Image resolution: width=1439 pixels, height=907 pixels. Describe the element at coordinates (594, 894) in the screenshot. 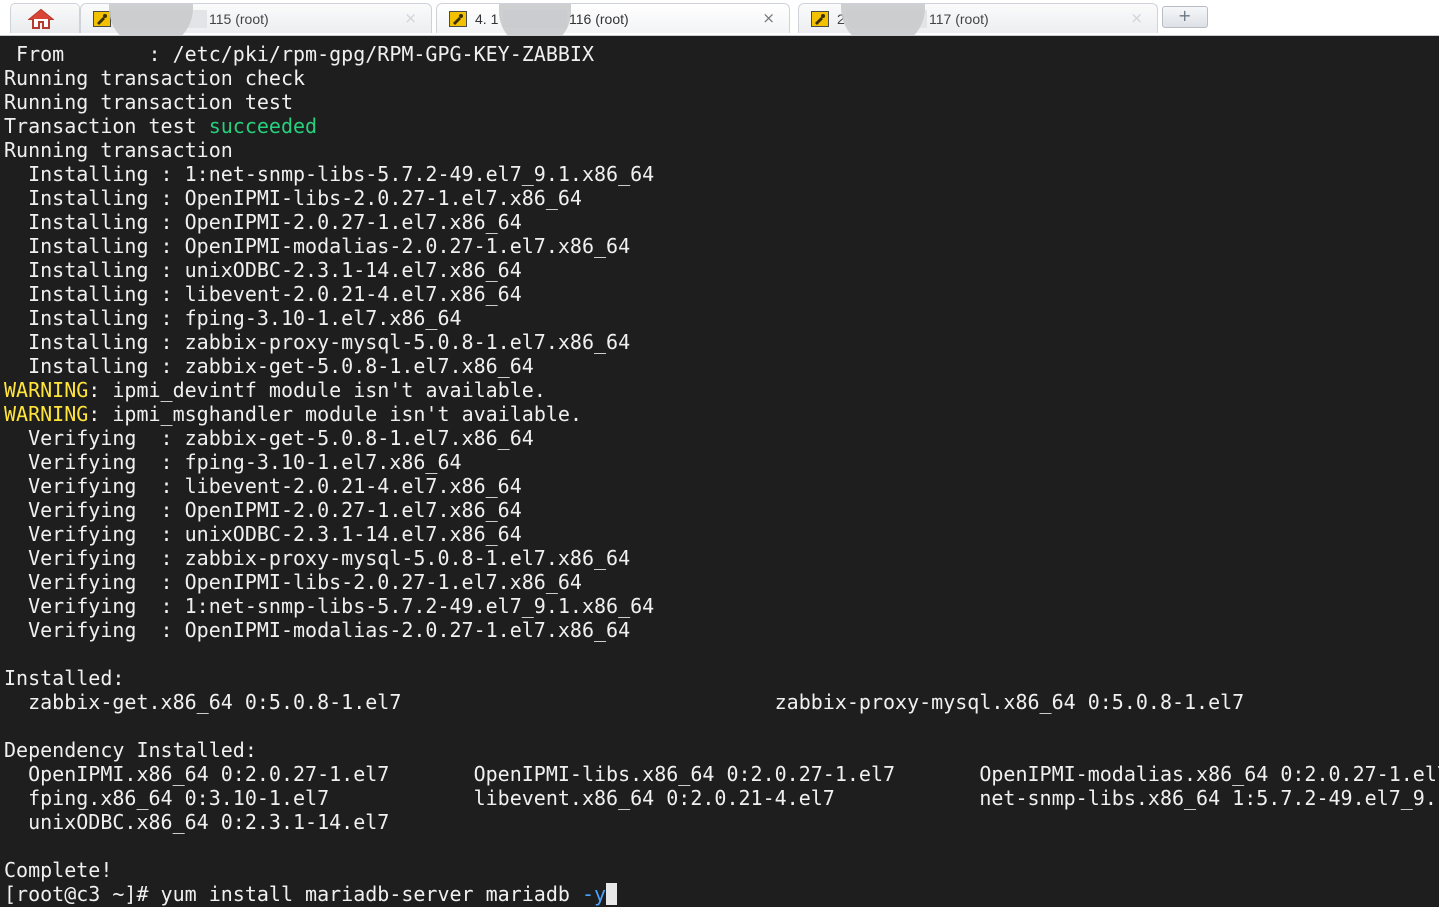

I see `prompt-option: -y` at that location.